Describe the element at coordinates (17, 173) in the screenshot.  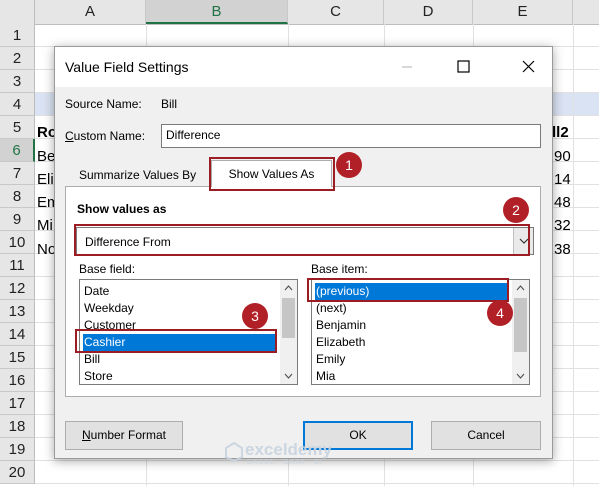
I see `row-header-7: 7` at that location.